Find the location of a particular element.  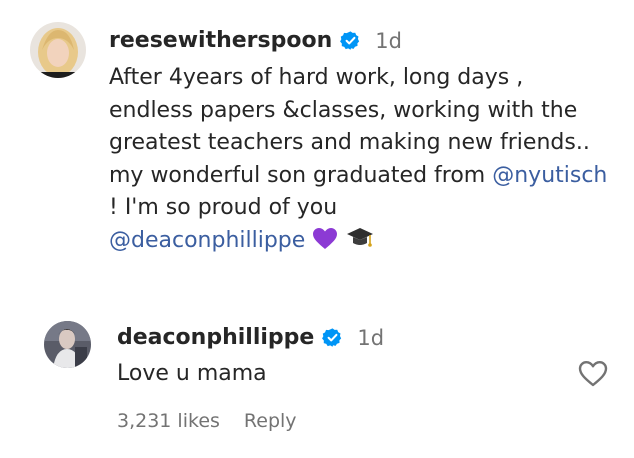

comment-header: reesewitherspoon 1d is located at coordinates (255, 40).